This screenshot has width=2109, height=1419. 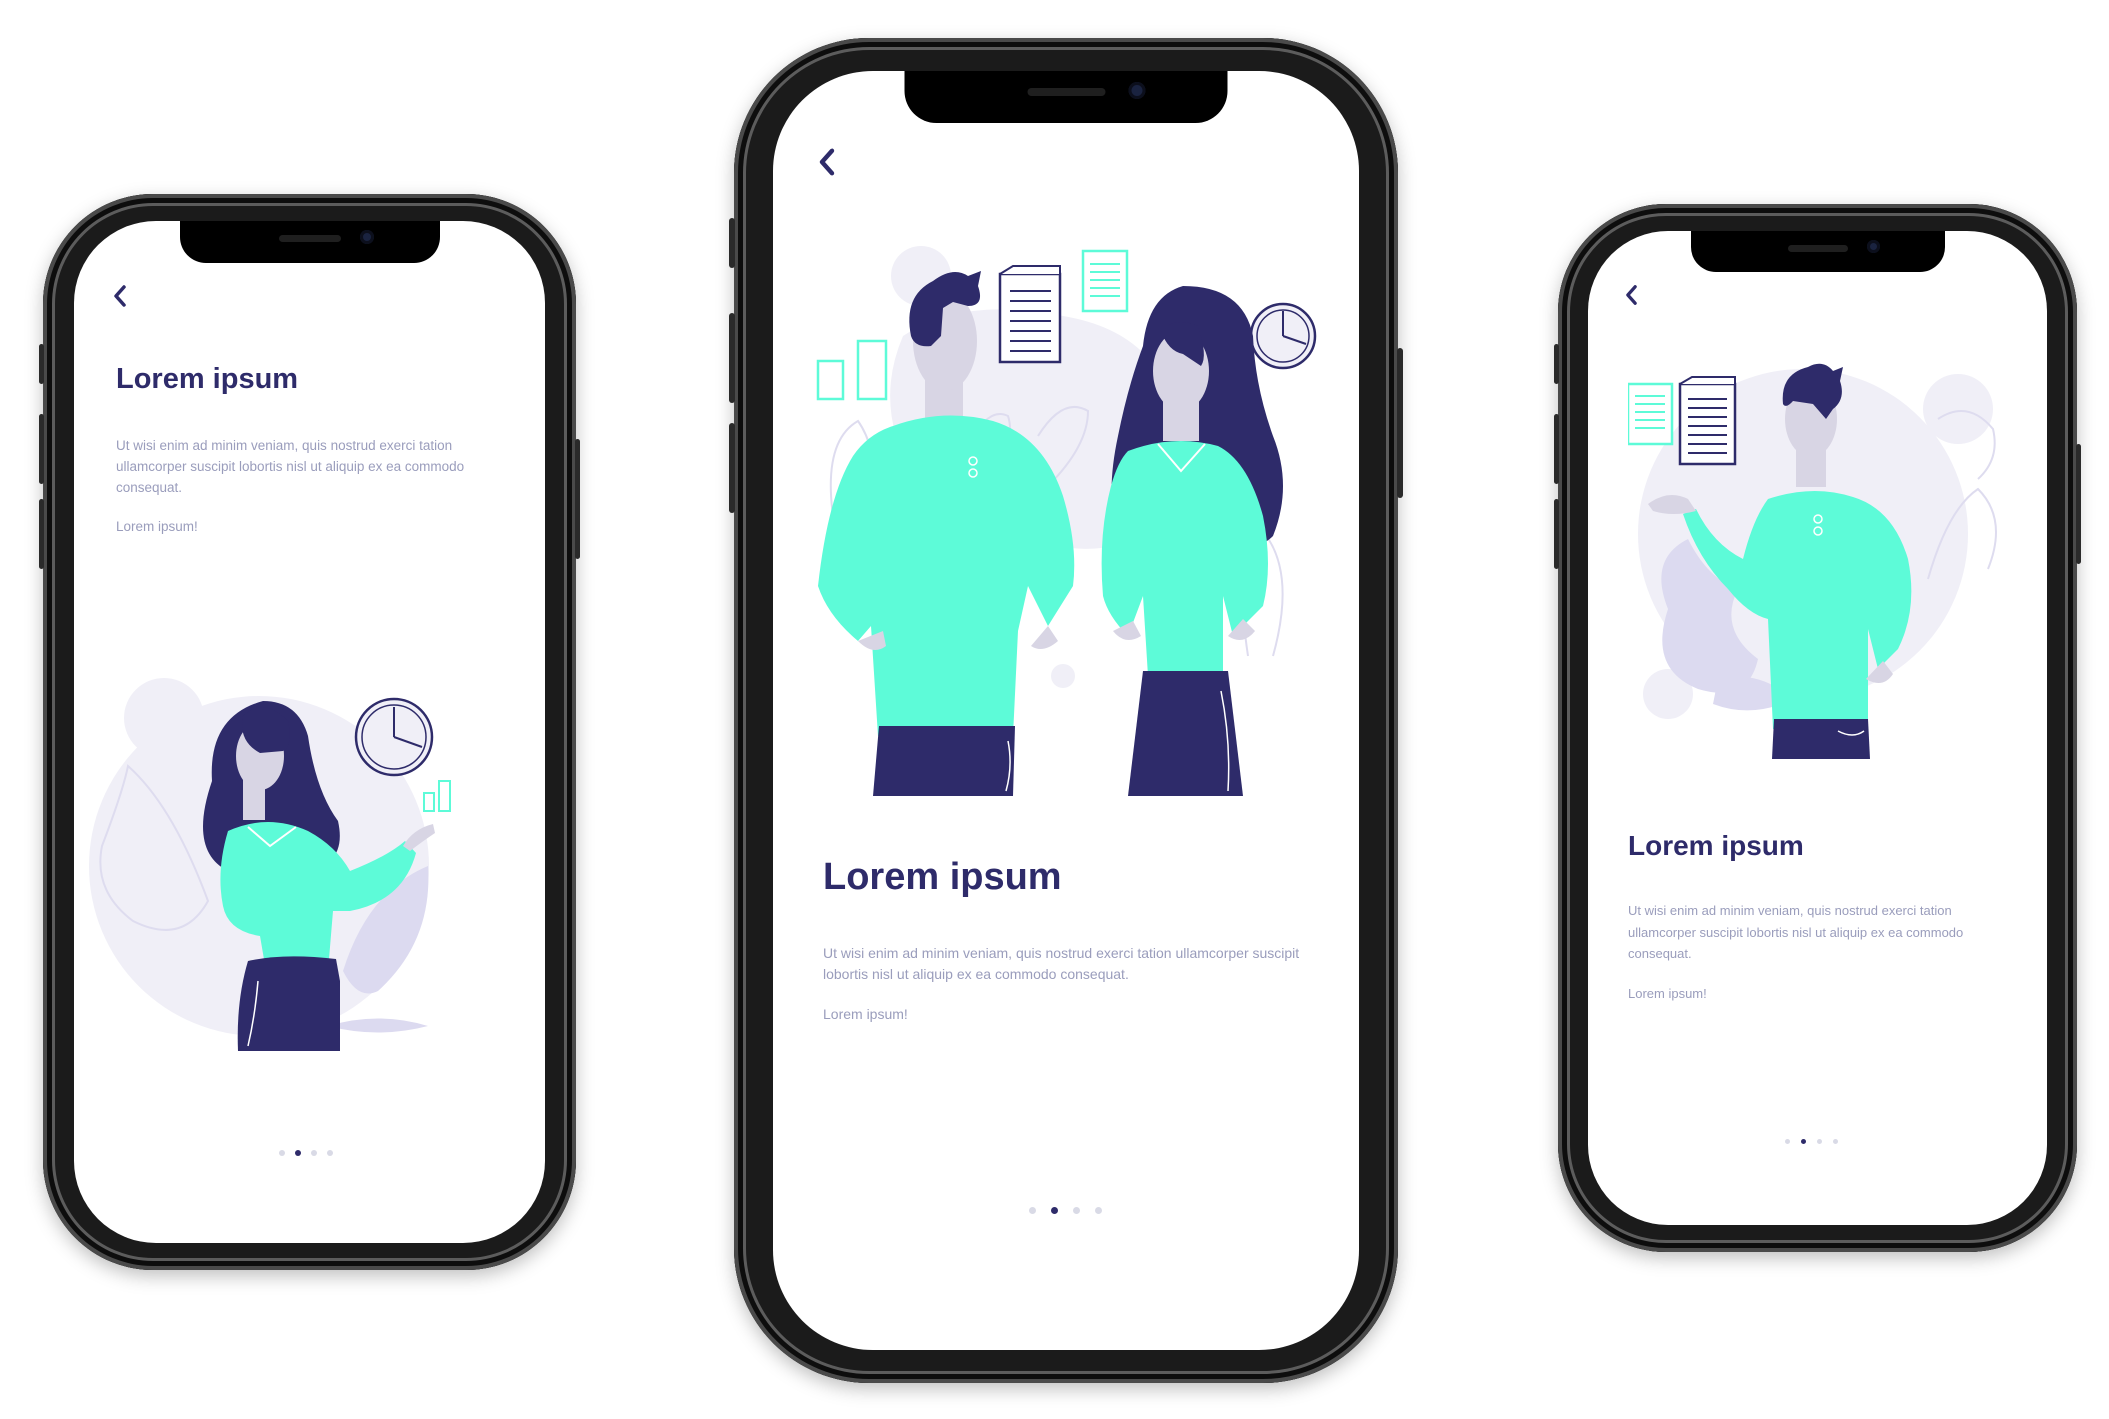 I want to click on woman-illustration, so click(x=270, y=864).